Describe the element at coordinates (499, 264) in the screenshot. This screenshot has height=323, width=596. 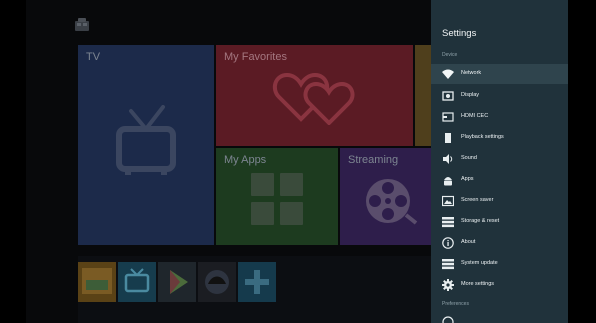
I see `menu-item-system-update: System update` at that location.